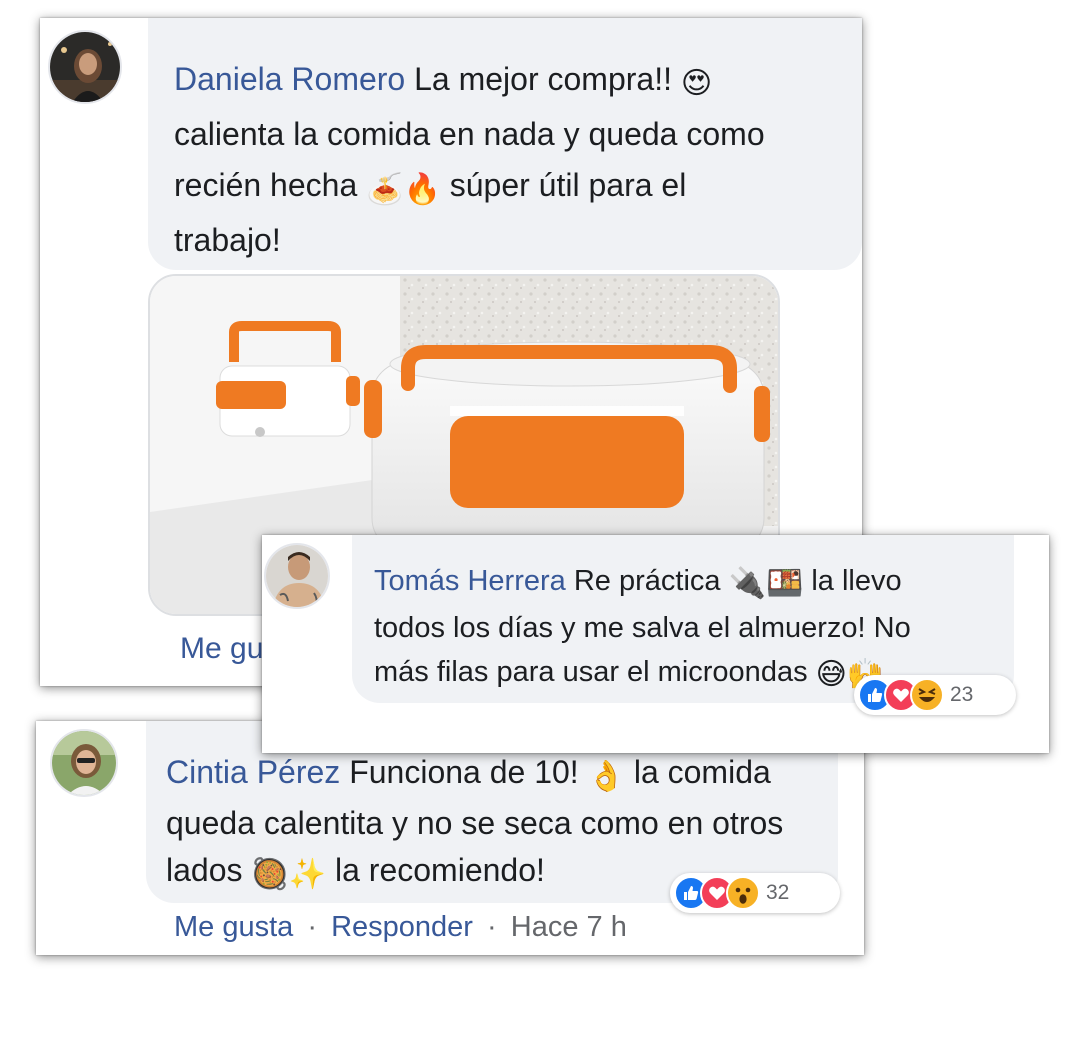  Describe the element at coordinates (440, 870) in the screenshot. I see `comment-text: la recomiendo!` at that location.